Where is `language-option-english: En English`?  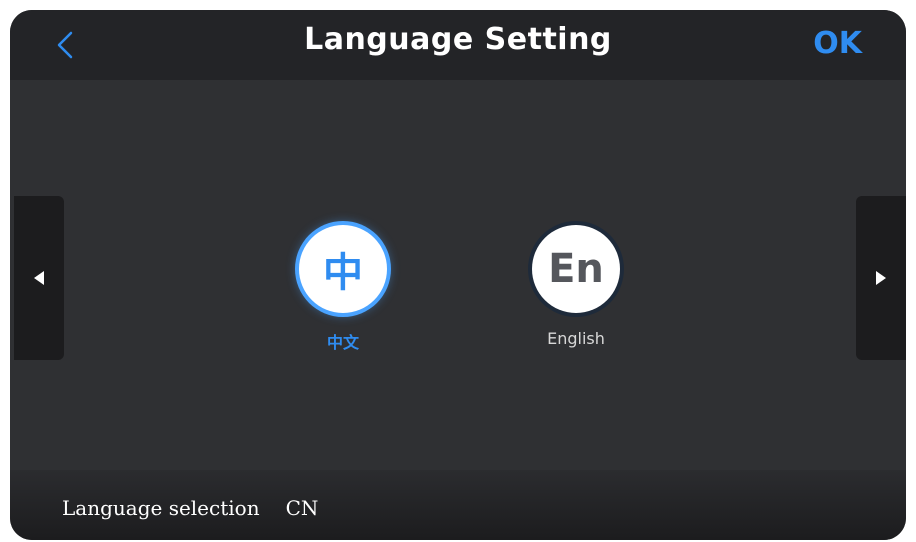
language-option-english: En English is located at coordinates (576, 281).